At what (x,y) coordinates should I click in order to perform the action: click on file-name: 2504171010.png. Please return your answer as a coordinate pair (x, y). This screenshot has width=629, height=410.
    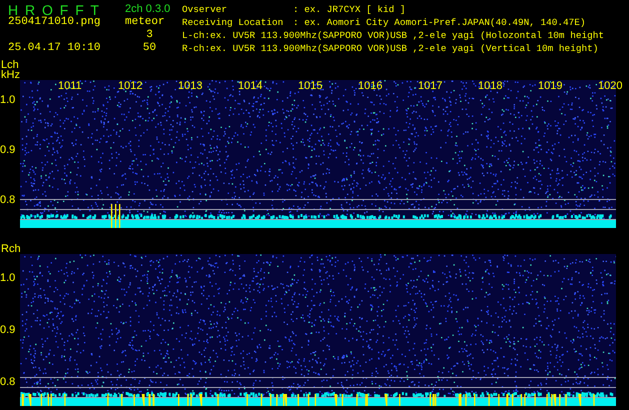
    Looking at the image, I should click on (55, 22).